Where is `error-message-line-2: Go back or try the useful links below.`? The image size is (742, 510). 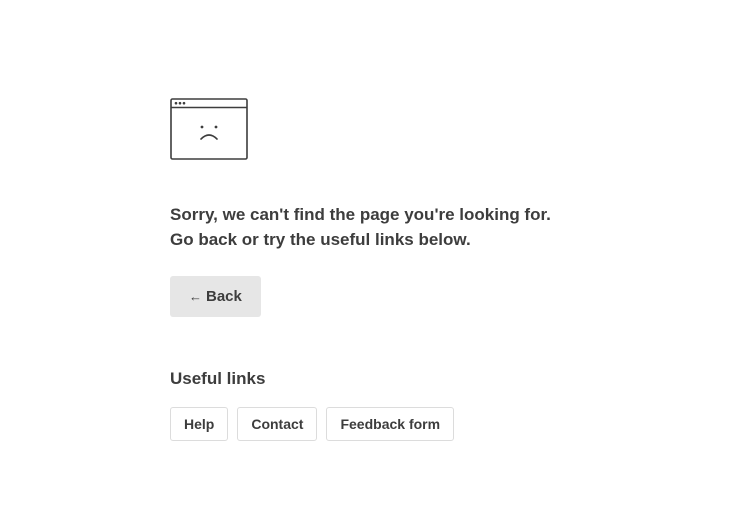 error-message-line-2: Go back or try the useful links below. is located at coordinates (320, 239).